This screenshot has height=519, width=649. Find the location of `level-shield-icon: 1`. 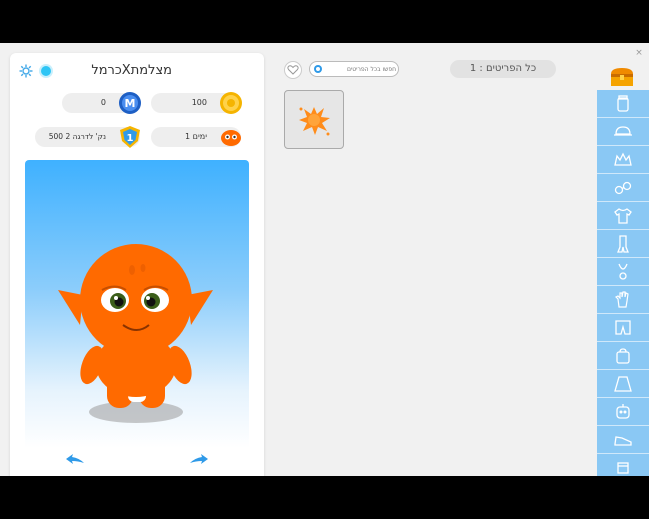

level-shield-icon: 1 is located at coordinates (130, 137).